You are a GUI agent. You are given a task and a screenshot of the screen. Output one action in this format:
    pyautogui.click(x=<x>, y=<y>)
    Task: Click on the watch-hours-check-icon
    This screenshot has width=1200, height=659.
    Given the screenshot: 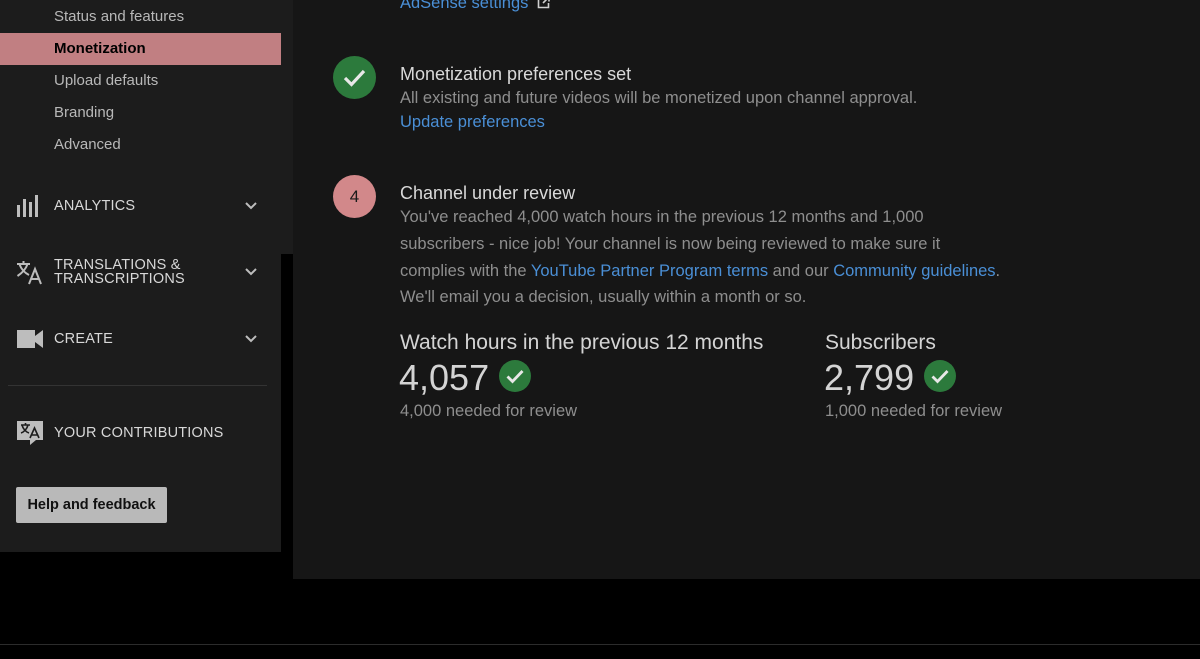 What is the action you would take?
    pyautogui.click(x=515, y=376)
    